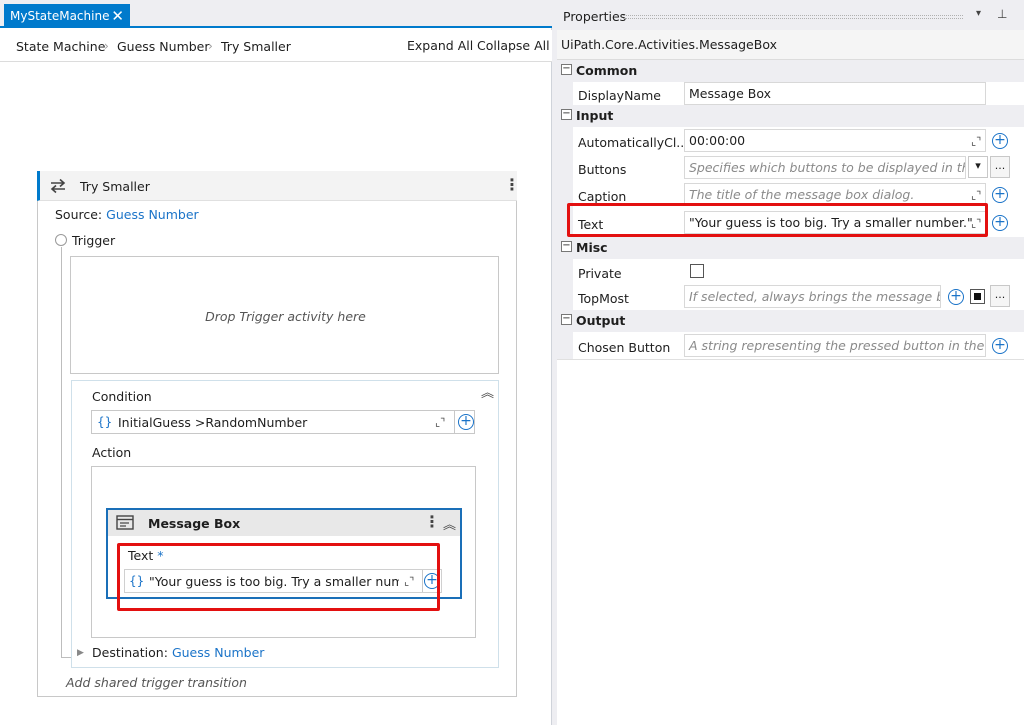 Image resolution: width=1024 pixels, height=725 pixels. I want to click on add-shared-trigger-button: Add shared trigger transition, so click(156, 682).